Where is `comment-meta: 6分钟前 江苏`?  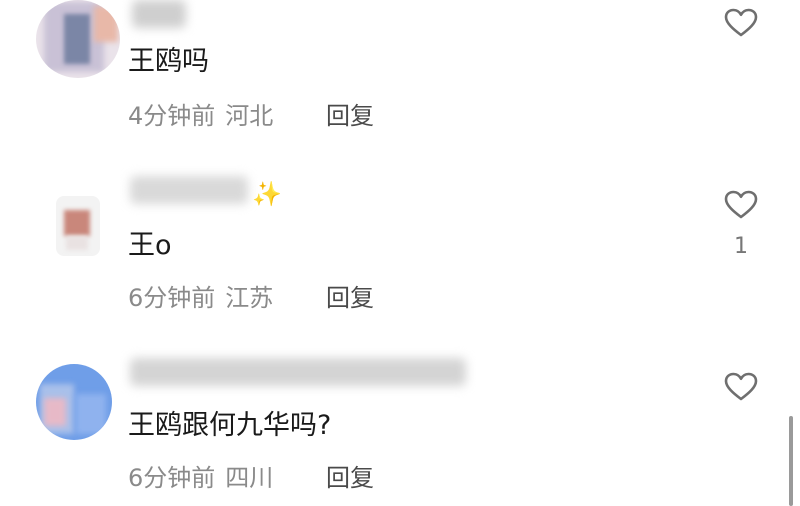 comment-meta: 6分钟前 江苏 is located at coordinates (200, 298).